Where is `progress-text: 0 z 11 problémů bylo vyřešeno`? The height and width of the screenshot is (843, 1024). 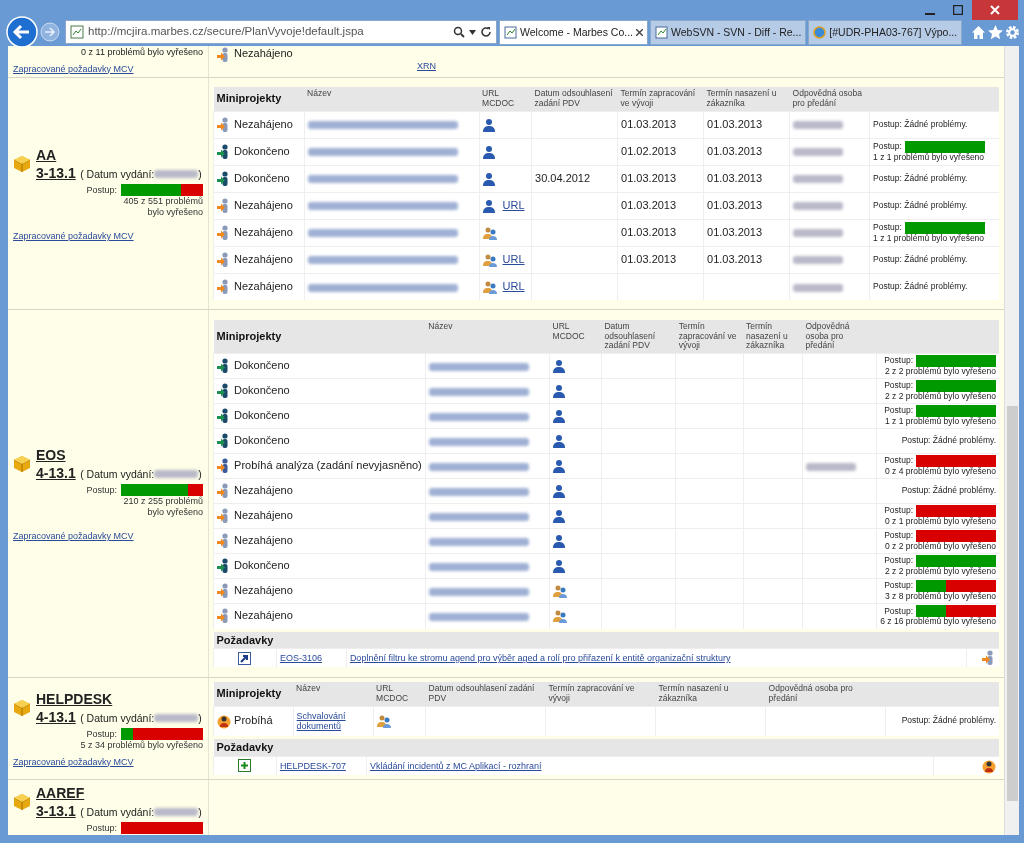 progress-text: 0 z 11 problémů bylo vyřešeno is located at coordinates (141, 52).